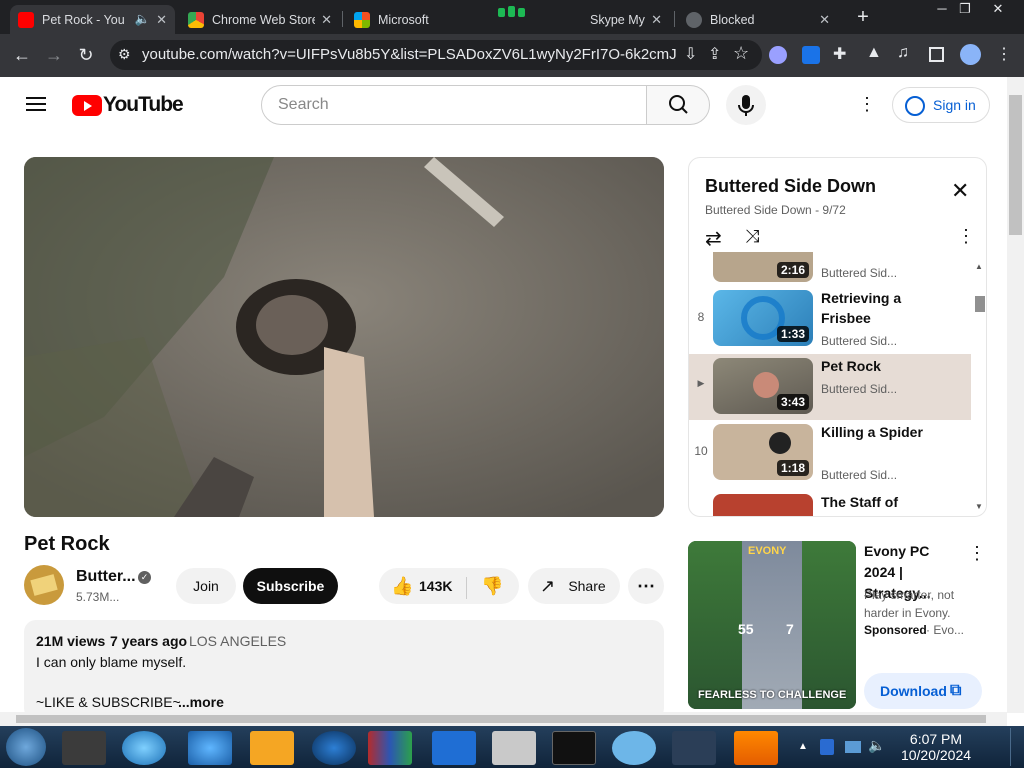  I want to click on taskbar-users-icon, so click(634, 748).